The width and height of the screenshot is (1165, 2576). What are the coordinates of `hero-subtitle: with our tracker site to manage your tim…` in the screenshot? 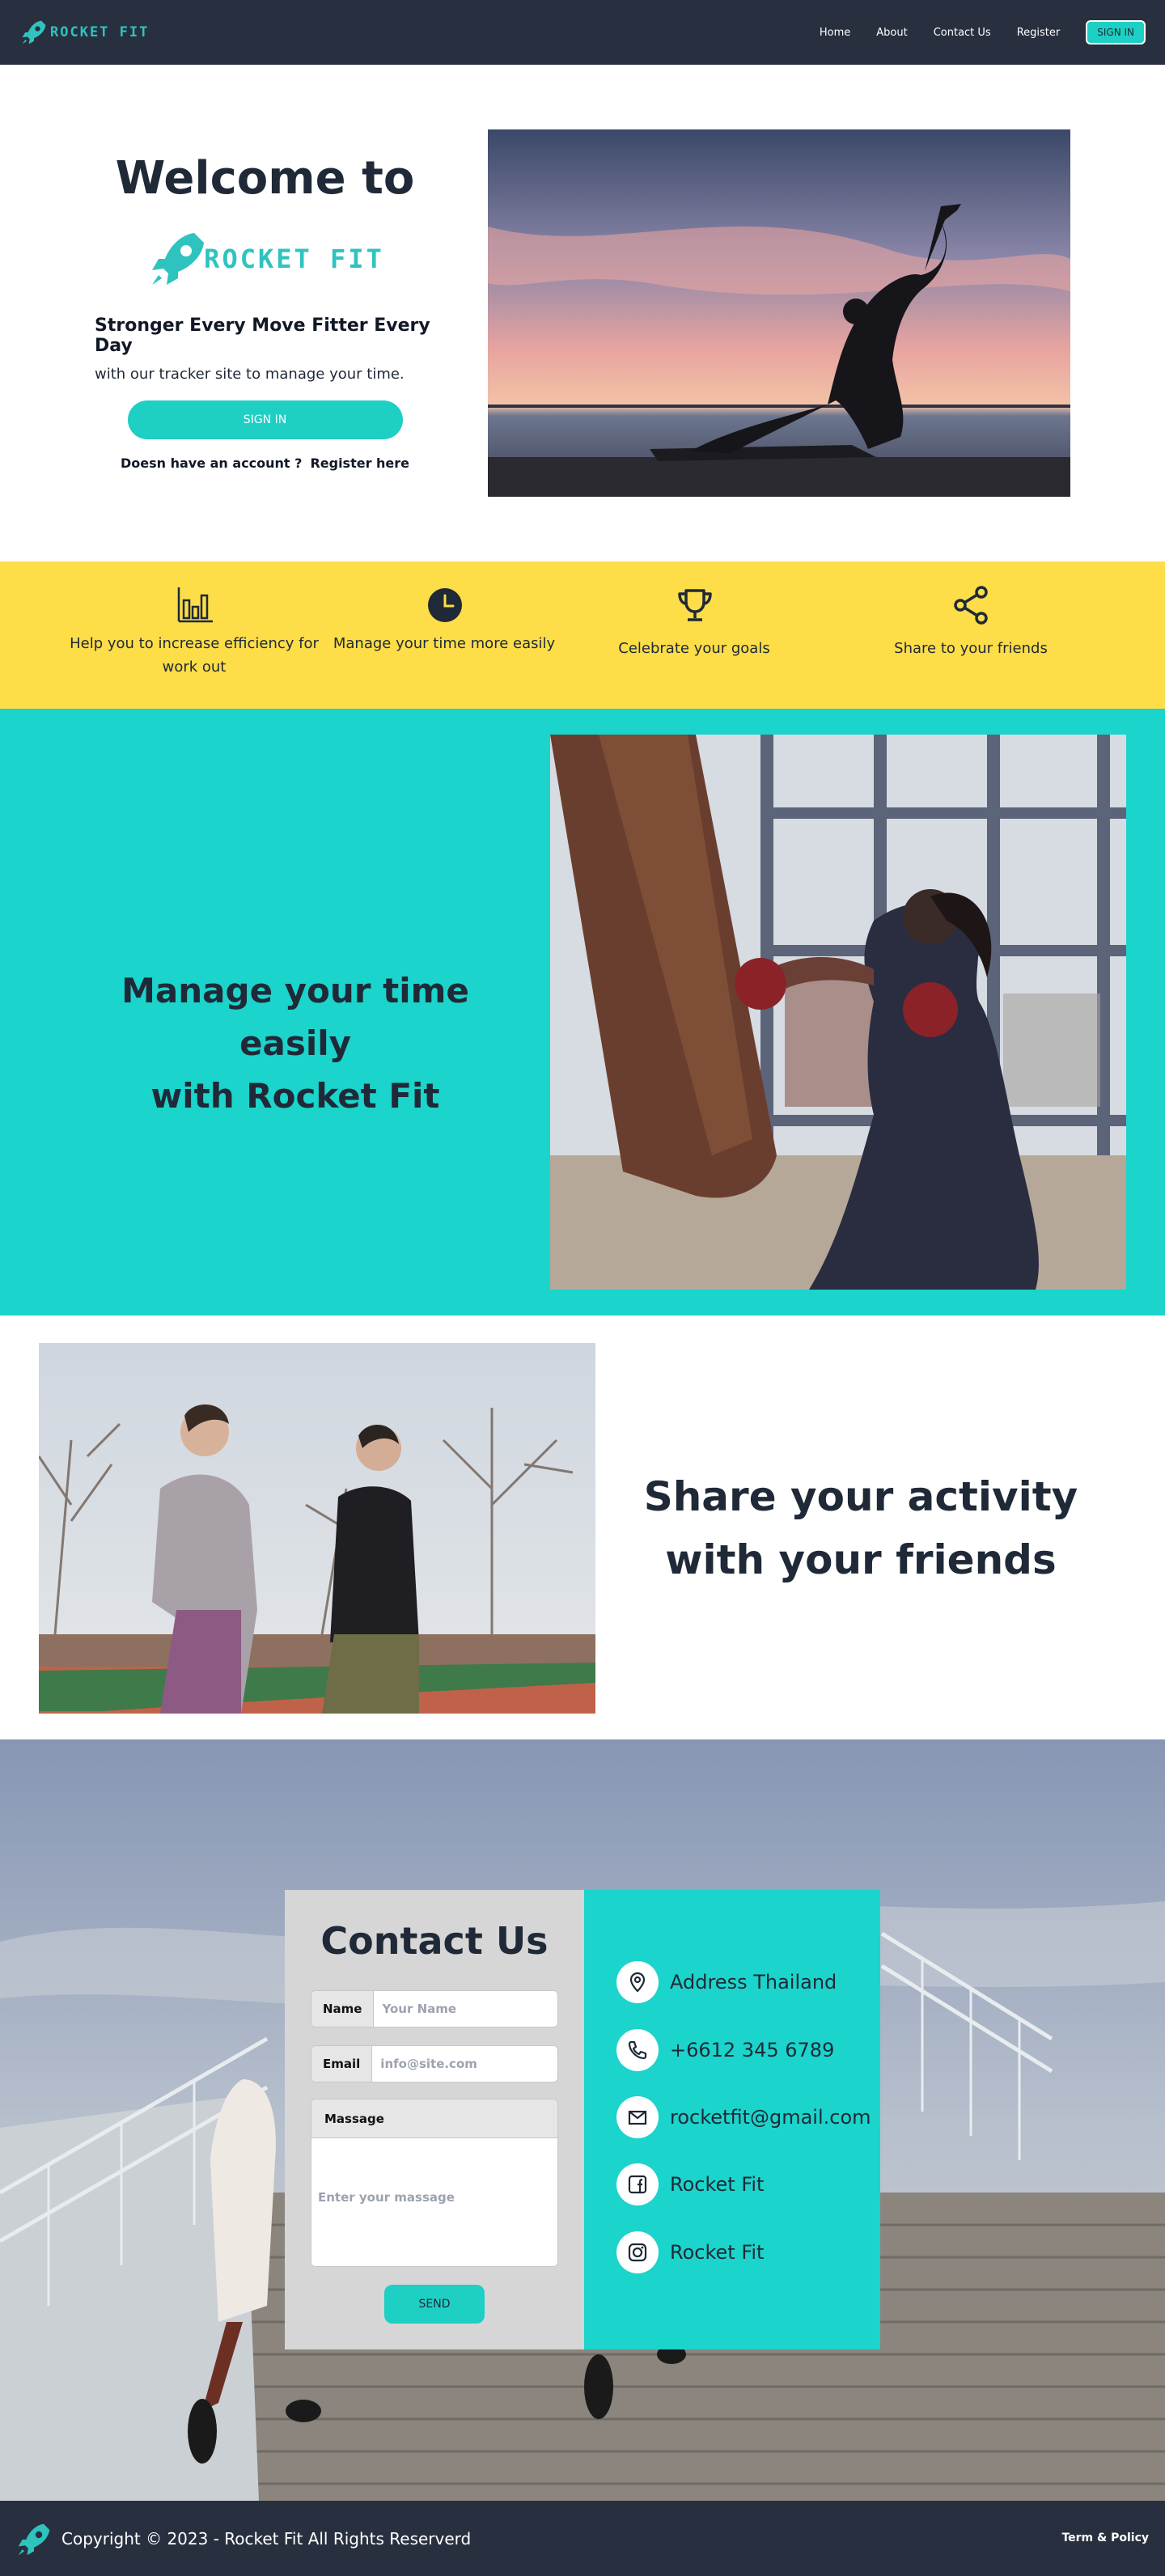 It's located at (250, 374).